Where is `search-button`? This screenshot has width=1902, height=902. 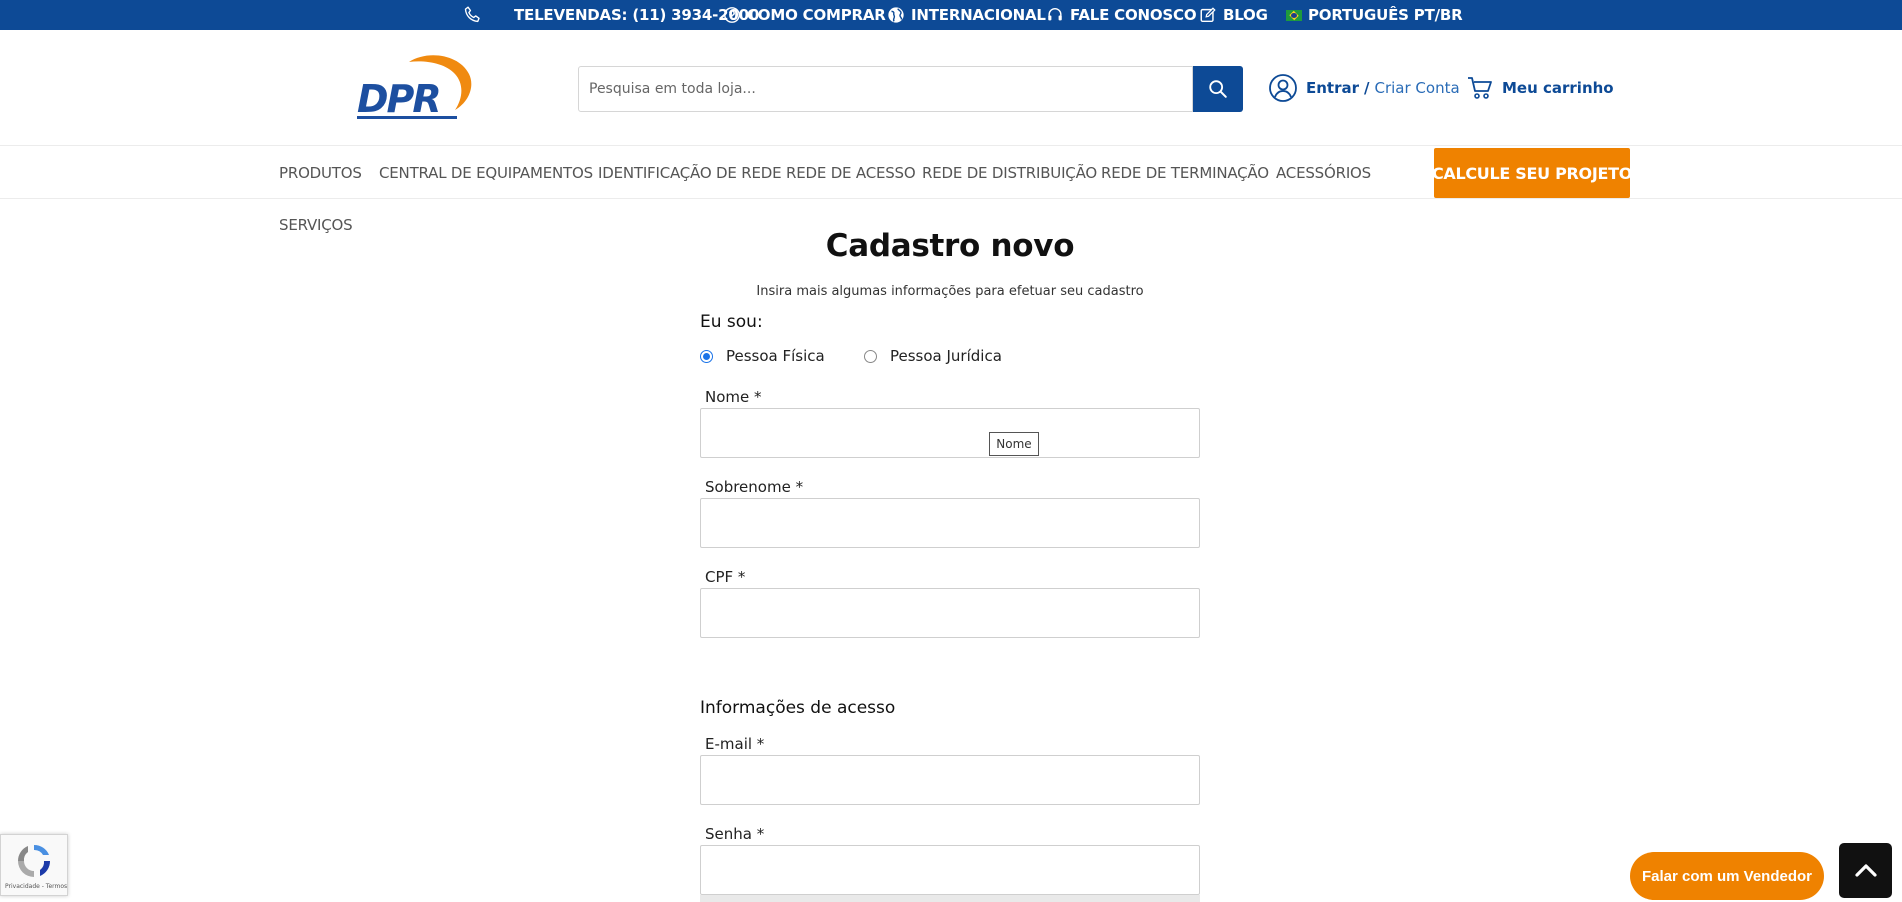 search-button is located at coordinates (1218, 89).